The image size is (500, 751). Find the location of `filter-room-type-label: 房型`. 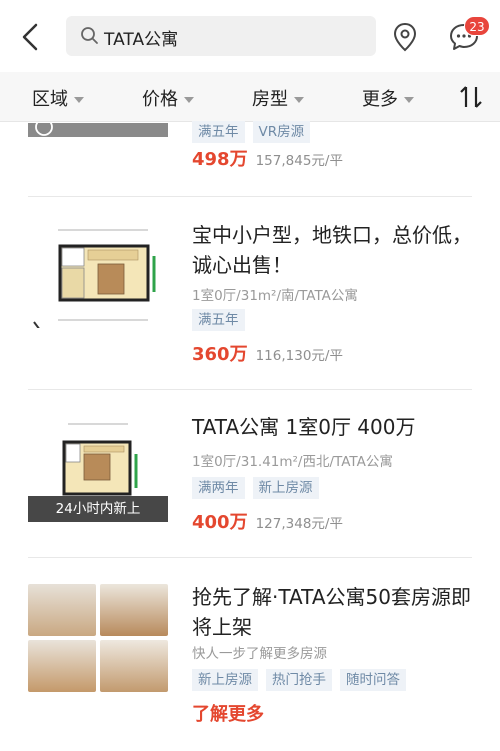

filter-room-type-label: 房型 is located at coordinates (270, 99).